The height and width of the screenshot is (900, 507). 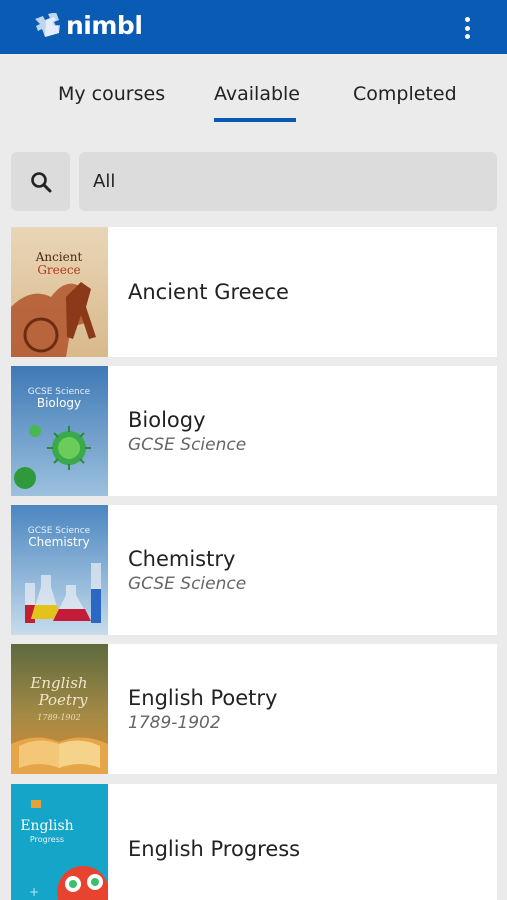 I want to click on tab-bar: My courses Available Completed, so click(x=253, y=91).